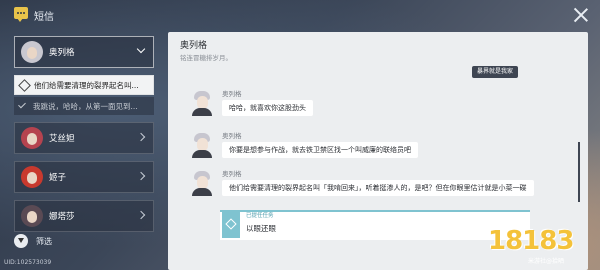 This screenshot has width=600, height=270. What do you see at coordinates (21, 14) in the screenshot?
I see `message-icon` at bounding box center [21, 14].